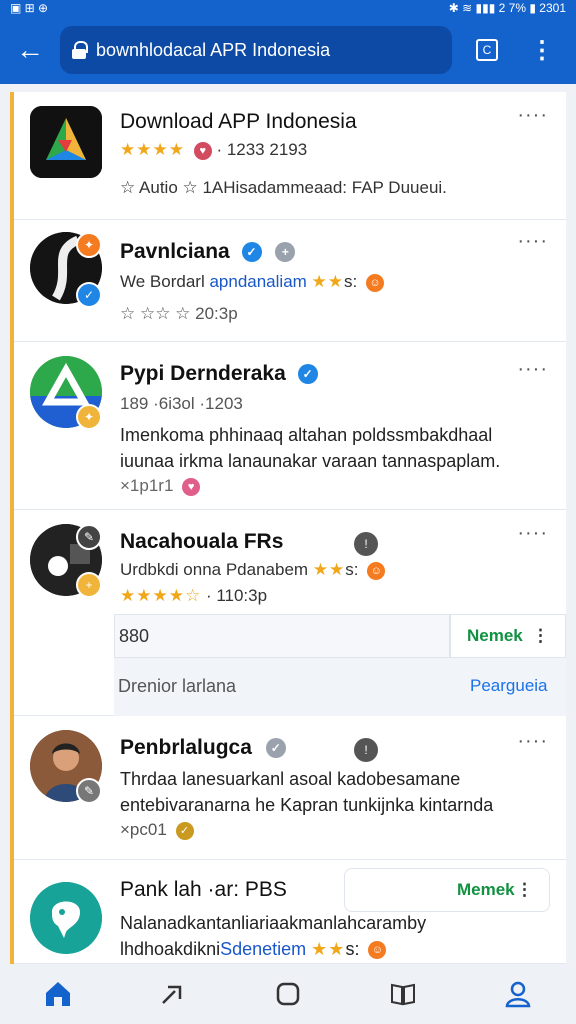 This screenshot has width=576, height=1024. I want to click on item-title-text: Penbrlalugca, so click(186, 747).